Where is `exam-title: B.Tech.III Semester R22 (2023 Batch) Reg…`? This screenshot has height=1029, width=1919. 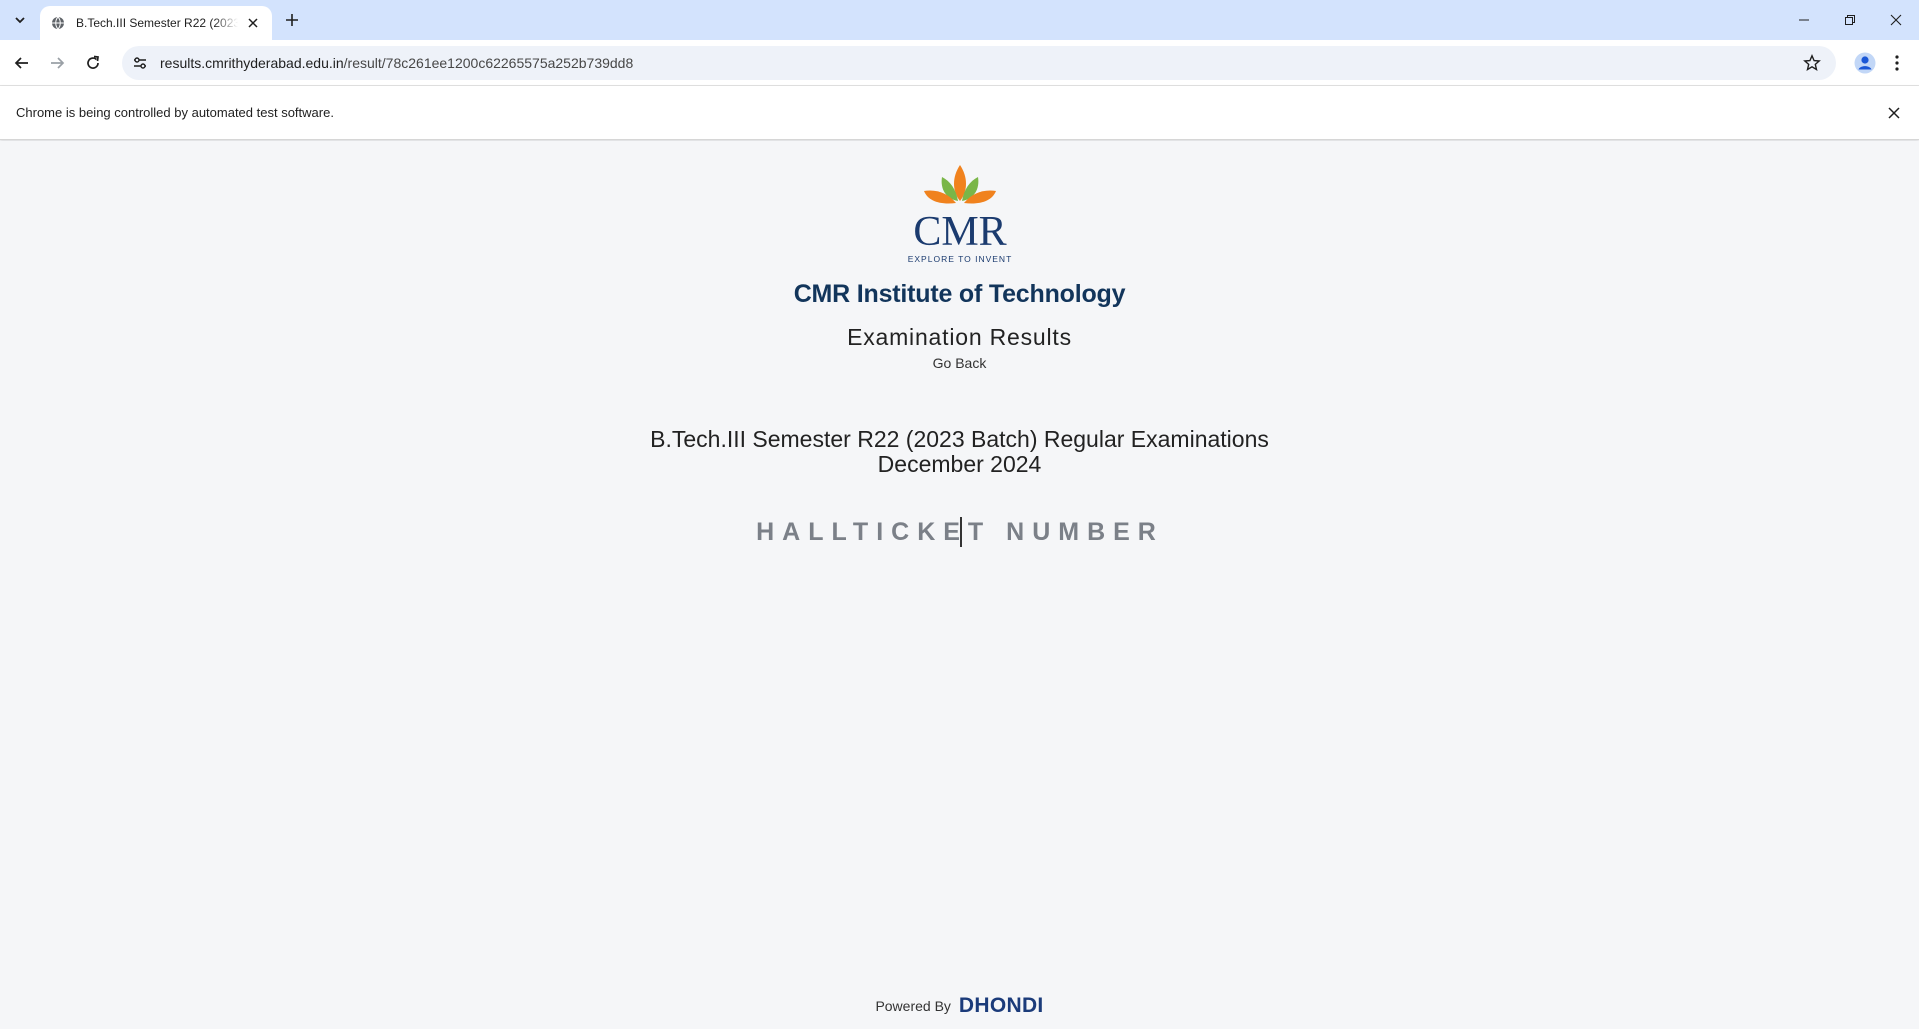
exam-title: B.Tech.III Semester R22 (2023 Batch) Reg… is located at coordinates (959, 452).